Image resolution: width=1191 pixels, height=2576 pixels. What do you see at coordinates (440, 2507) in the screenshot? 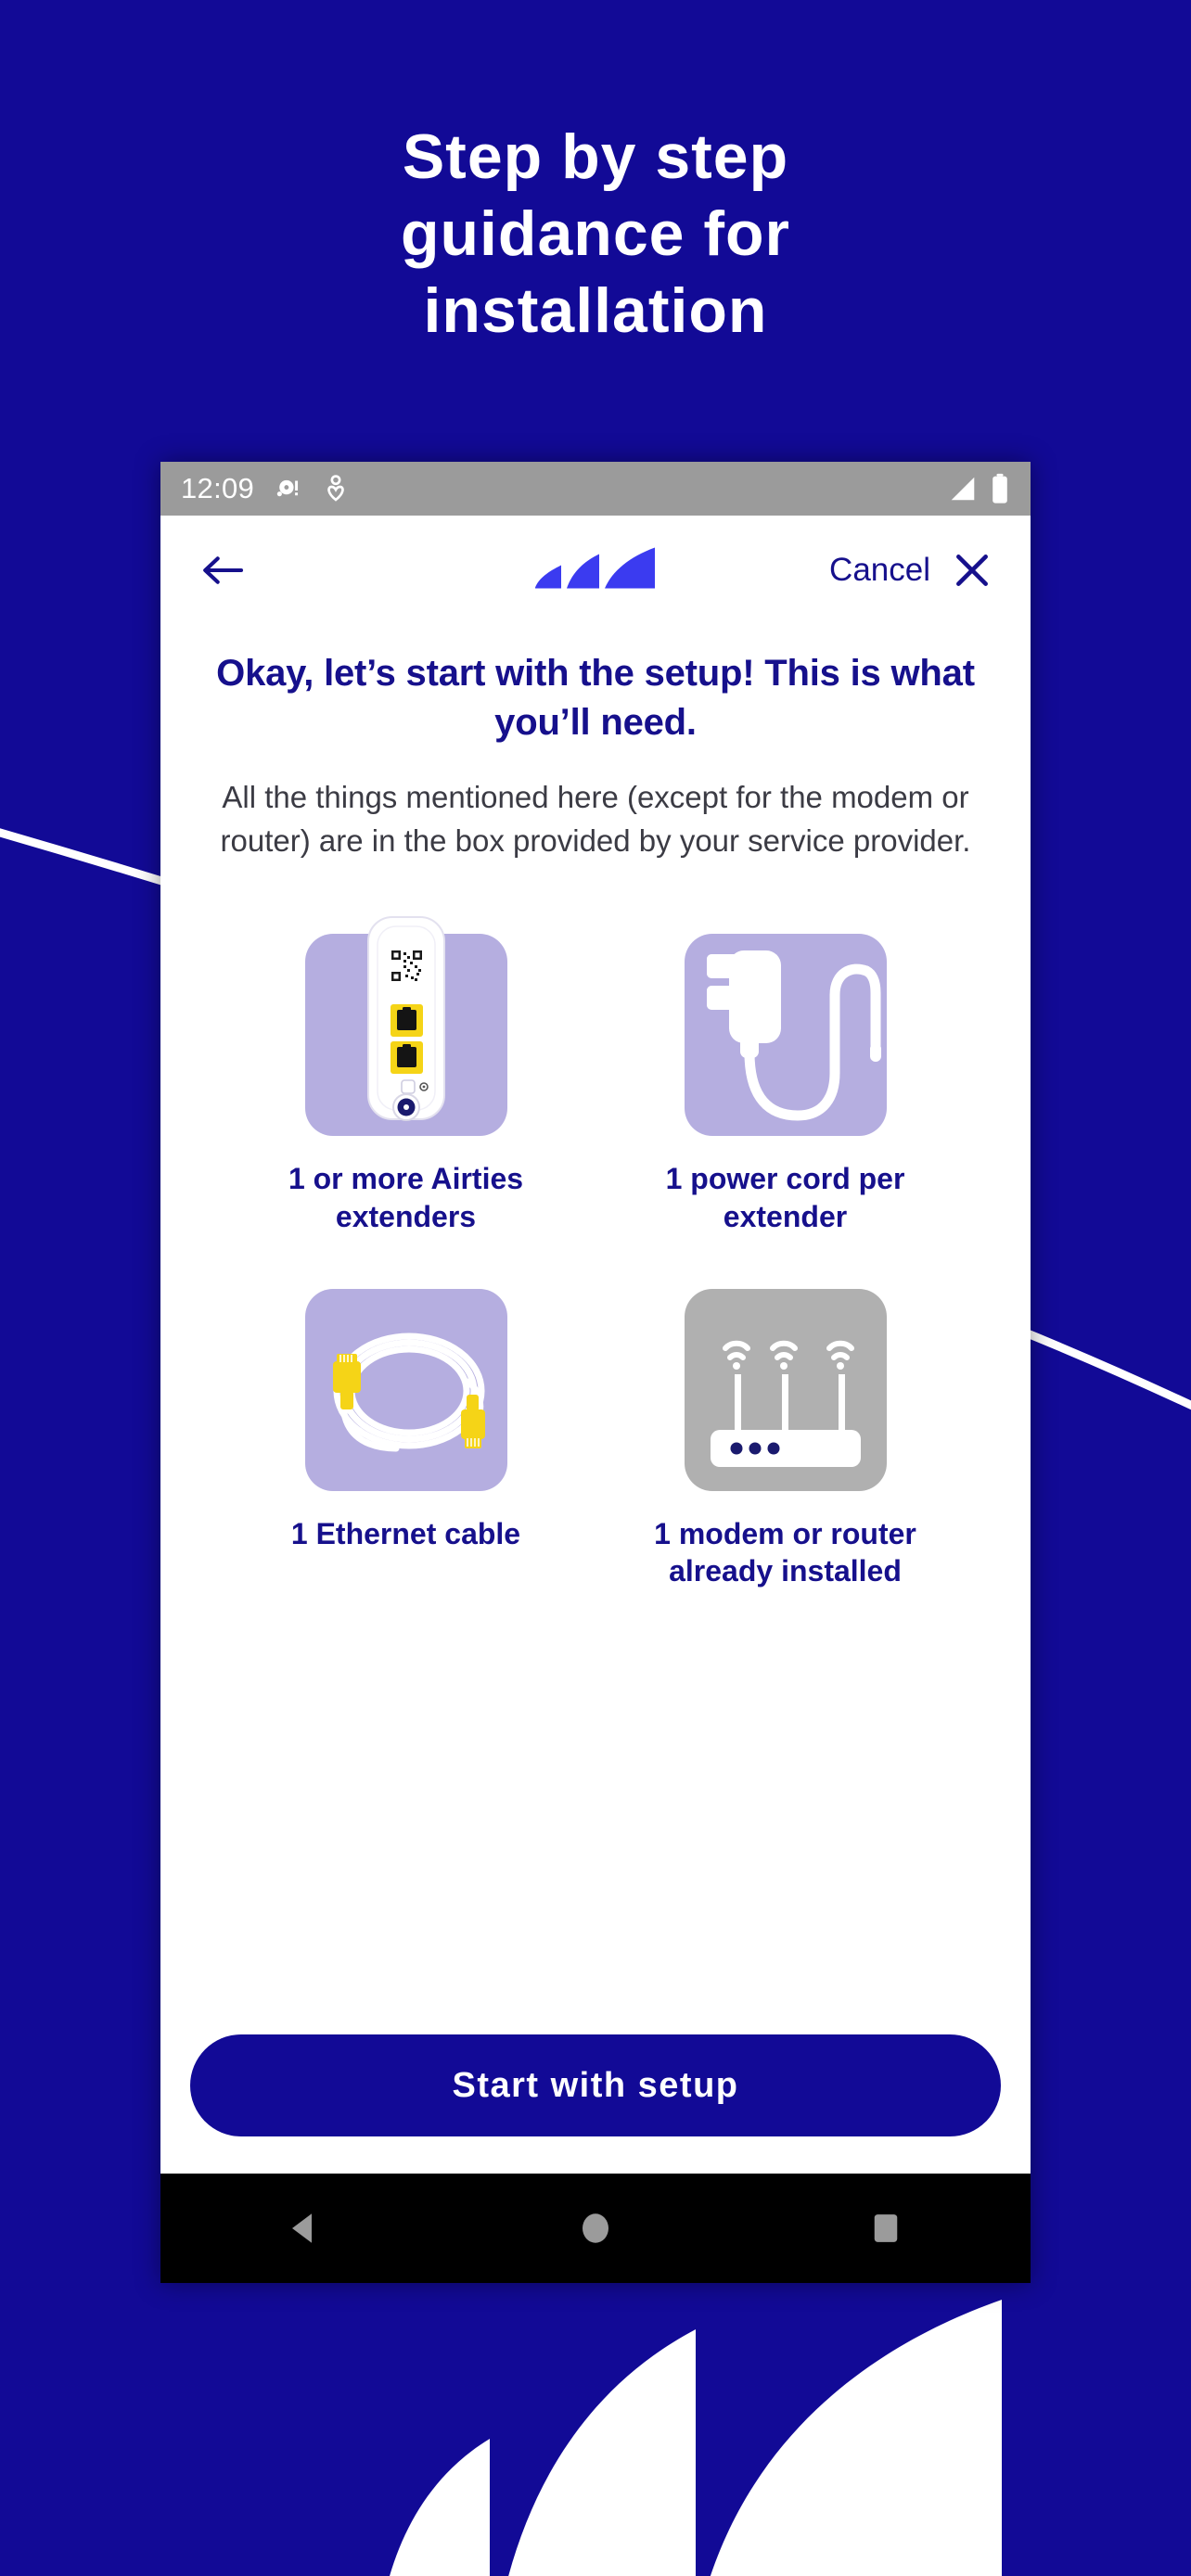
I see `logo-sail-small` at bounding box center [440, 2507].